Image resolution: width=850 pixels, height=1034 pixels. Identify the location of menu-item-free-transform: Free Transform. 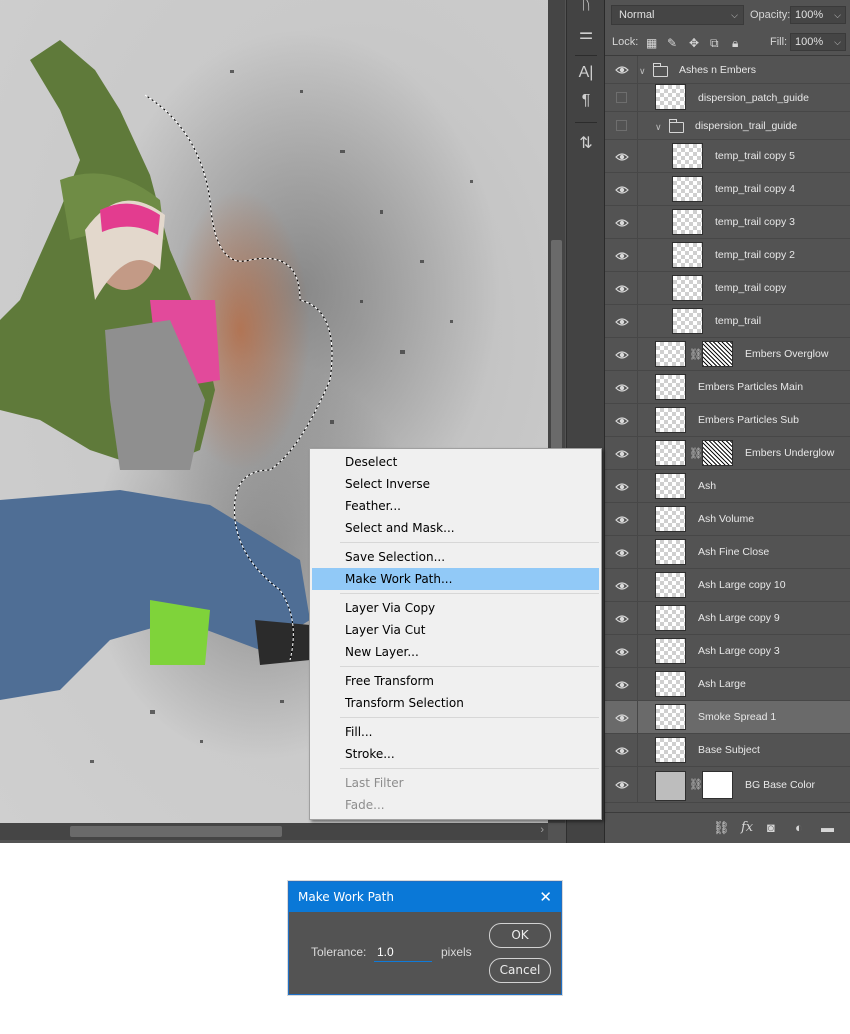
(455, 681).